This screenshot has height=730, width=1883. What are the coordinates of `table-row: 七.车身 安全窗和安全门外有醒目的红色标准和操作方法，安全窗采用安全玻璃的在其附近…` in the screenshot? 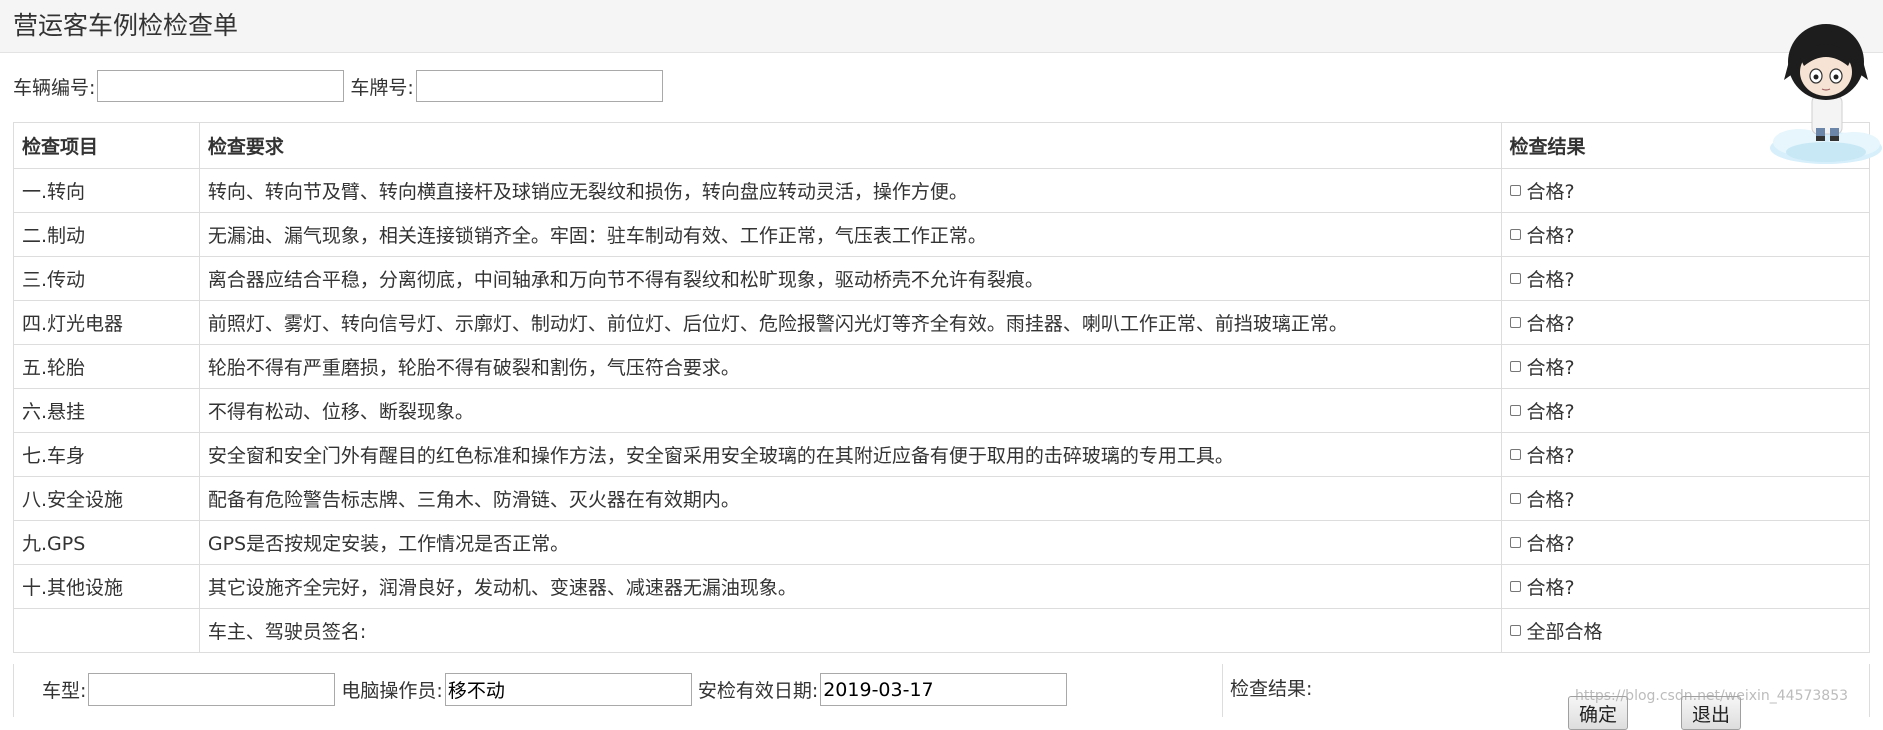 It's located at (942, 454).